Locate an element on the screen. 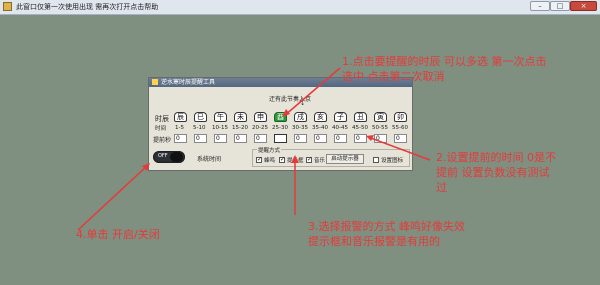 This screenshot has height=285, width=600. minimize-button: – is located at coordinates (540, 6).